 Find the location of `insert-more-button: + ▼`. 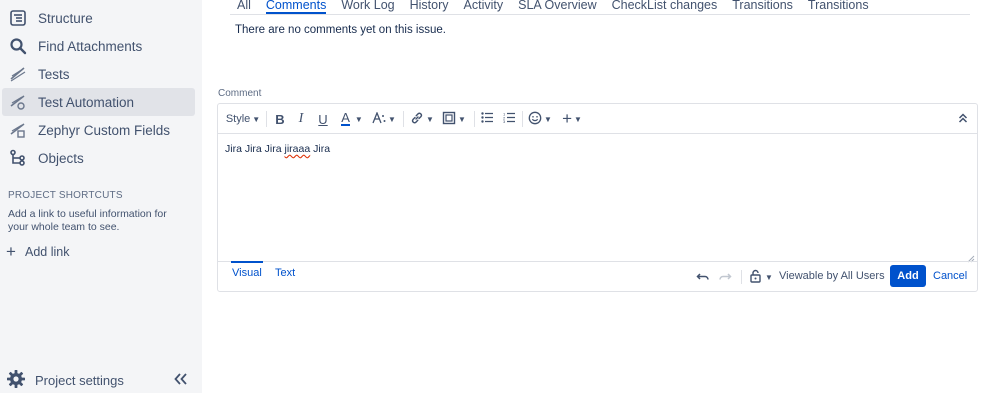

insert-more-button: + ▼ is located at coordinates (572, 119).